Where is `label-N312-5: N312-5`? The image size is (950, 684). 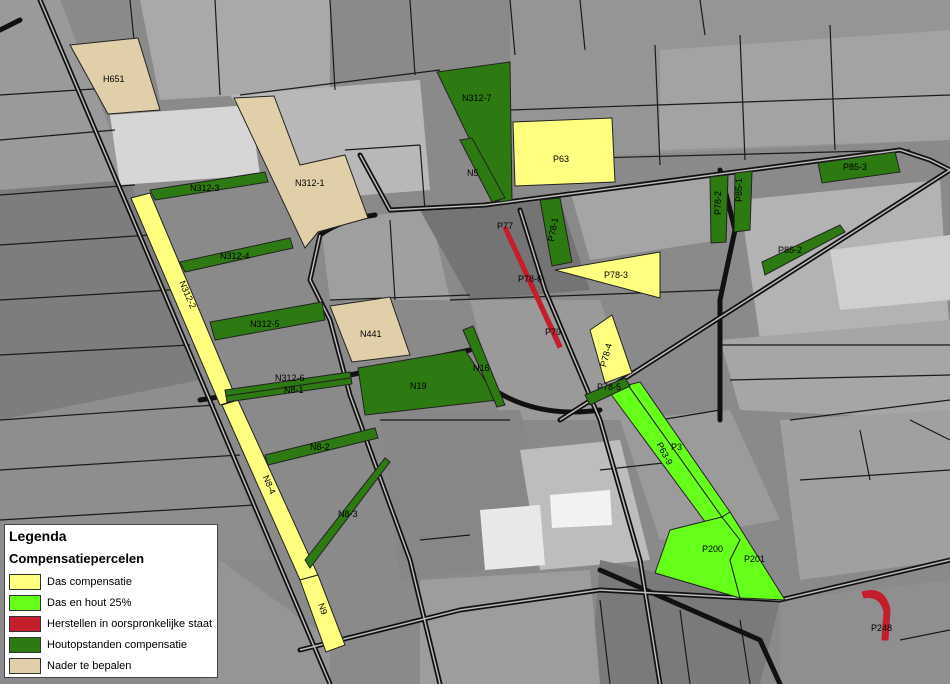 label-N312-5: N312-5 is located at coordinates (265, 324).